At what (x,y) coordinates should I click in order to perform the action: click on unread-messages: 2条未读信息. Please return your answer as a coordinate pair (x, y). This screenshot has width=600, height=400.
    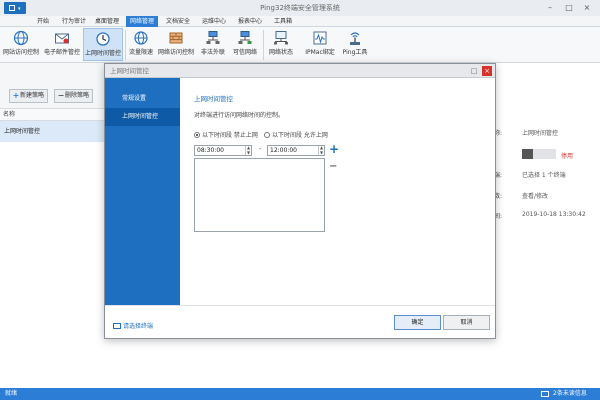
    Looking at the image, I should click on (570, 394).